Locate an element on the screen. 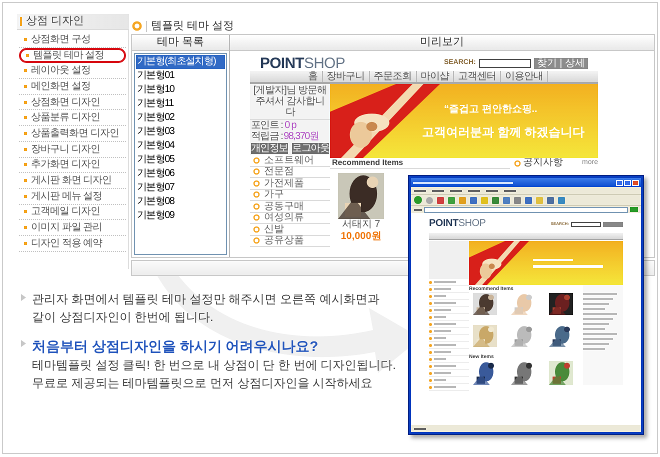 The width and height of the screenshot is (660, 457). category-item: 신발 is located at coordinates (290, 230).